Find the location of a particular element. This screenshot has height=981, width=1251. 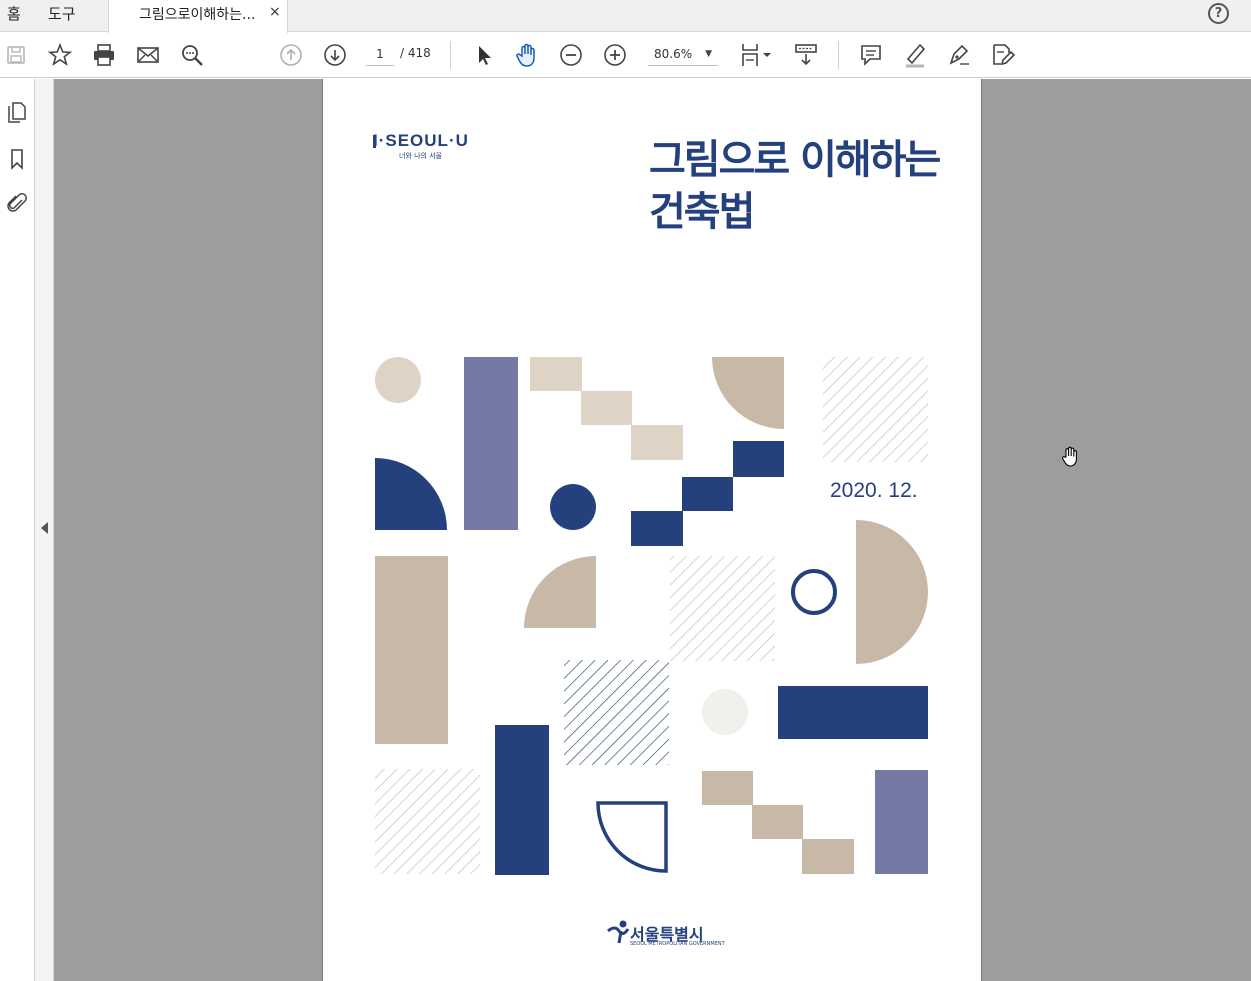

hand-cursor-icon is located at coordinates (1070, 459).